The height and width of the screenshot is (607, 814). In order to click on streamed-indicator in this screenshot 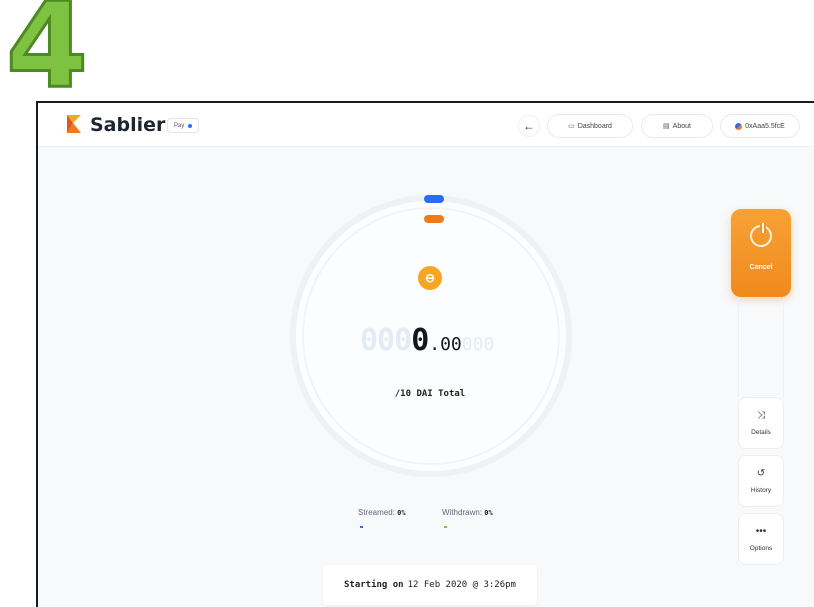, I will do `click(434, 199)`.